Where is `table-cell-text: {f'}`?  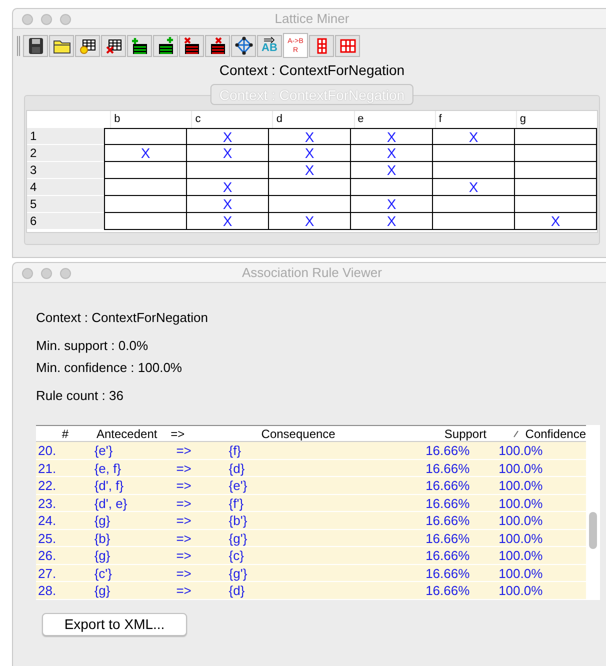 table-cell-text: {f'} is located at coordinates (236, 502).